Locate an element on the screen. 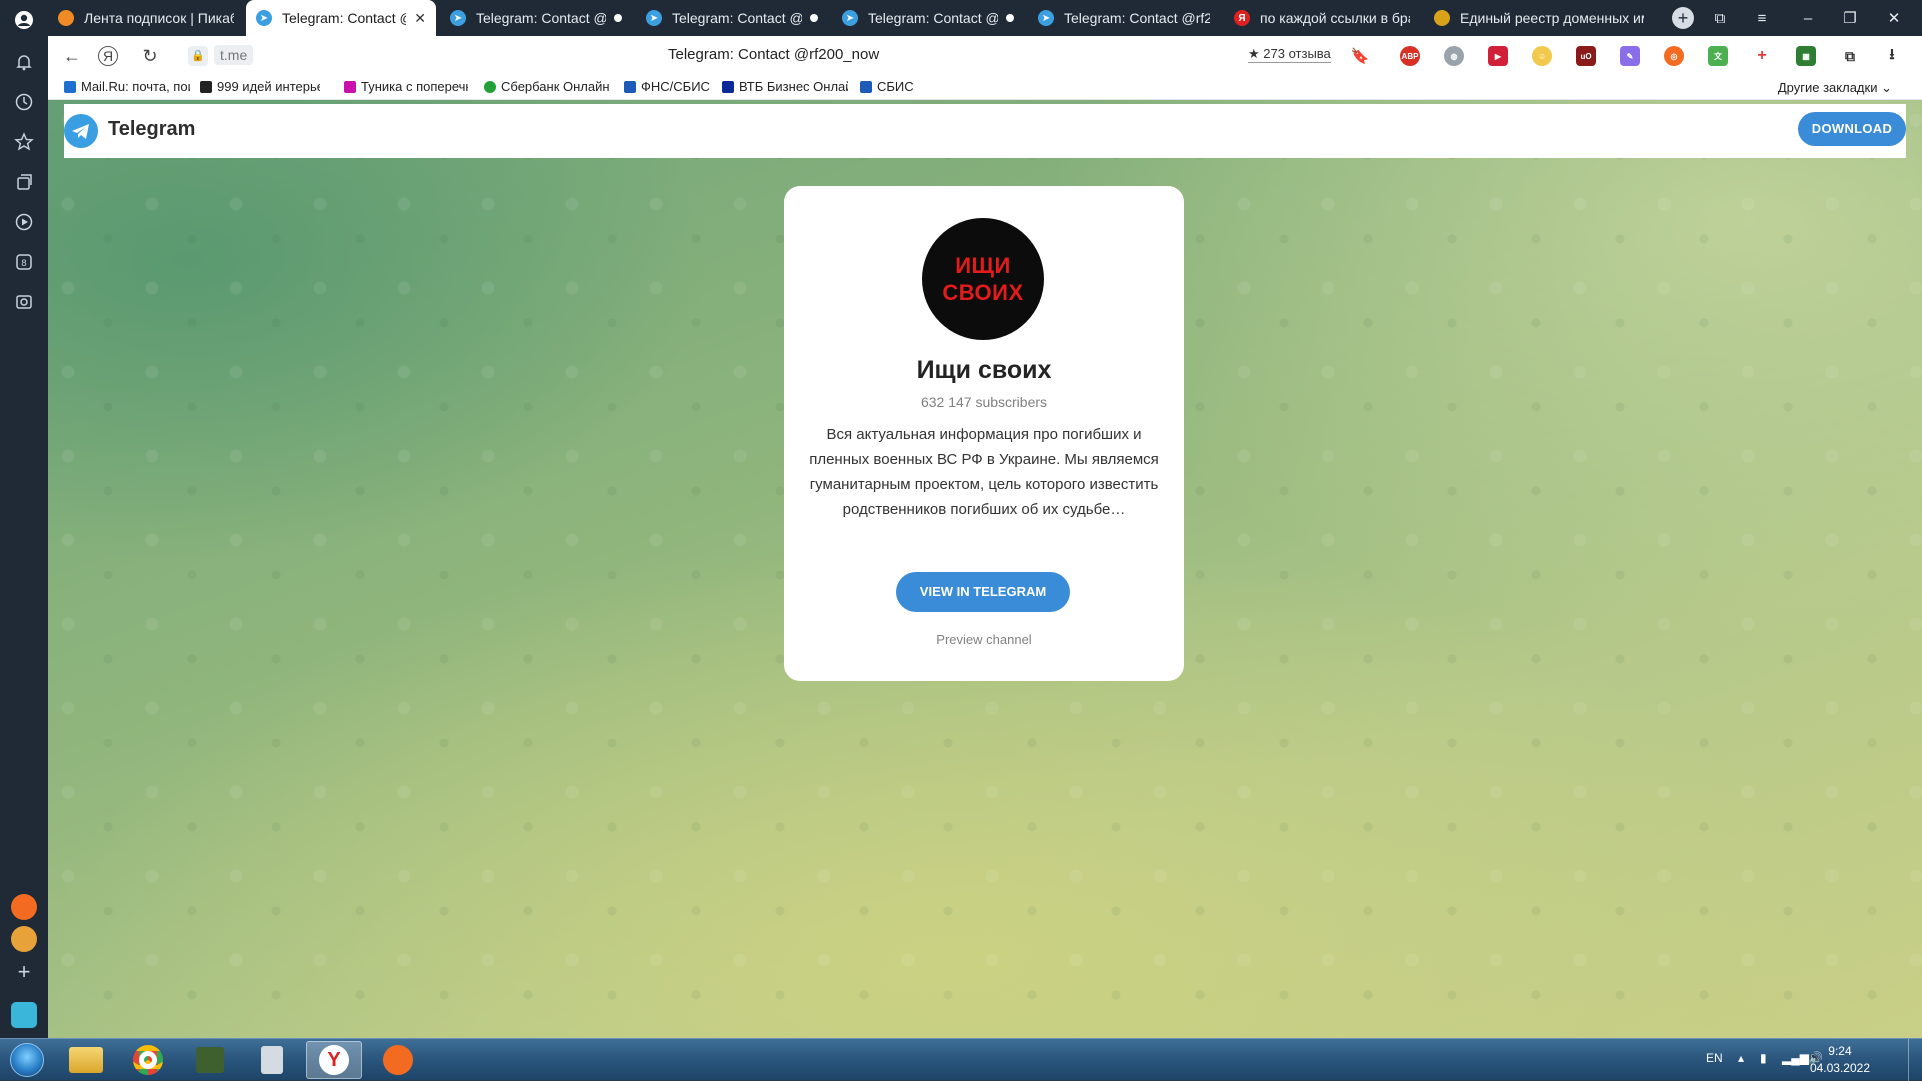  tab-registry: Единый реестр доменных имен is located at coordinates (1539, 18).